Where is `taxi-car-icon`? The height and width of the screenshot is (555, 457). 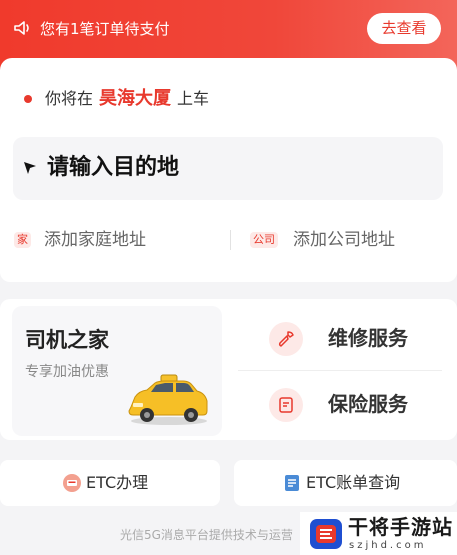
taxi-car-icon is located at coordinates (168, 399).